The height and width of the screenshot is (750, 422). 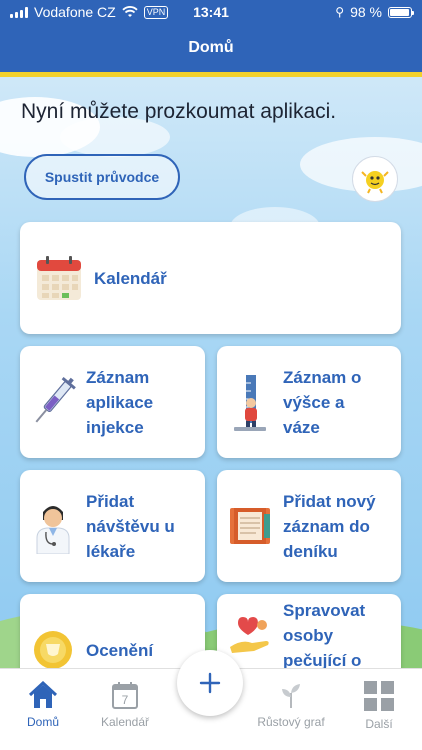 I want to click on clock: 13:41, so click(x=211, y=12).